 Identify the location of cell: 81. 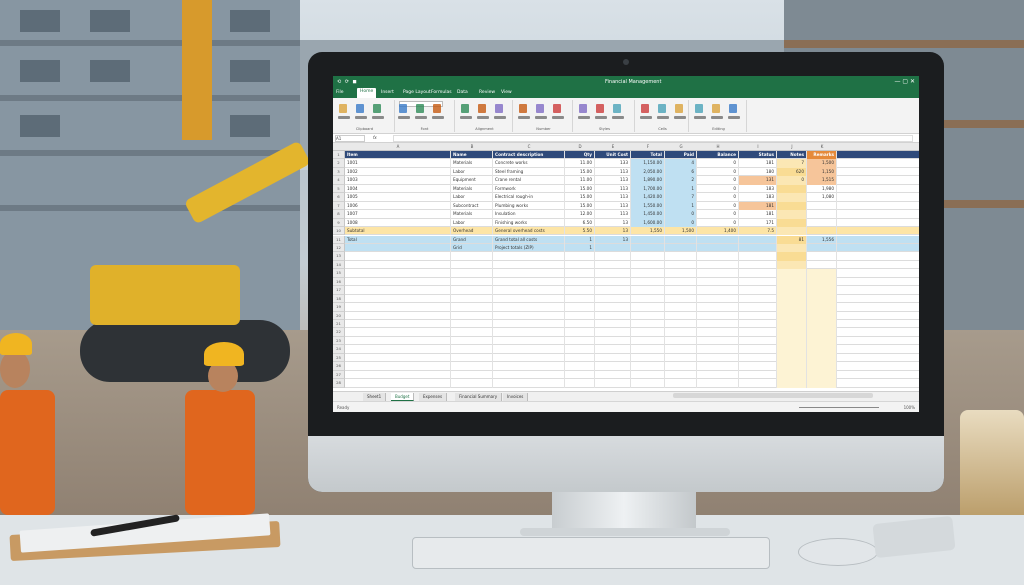
(792, 239).